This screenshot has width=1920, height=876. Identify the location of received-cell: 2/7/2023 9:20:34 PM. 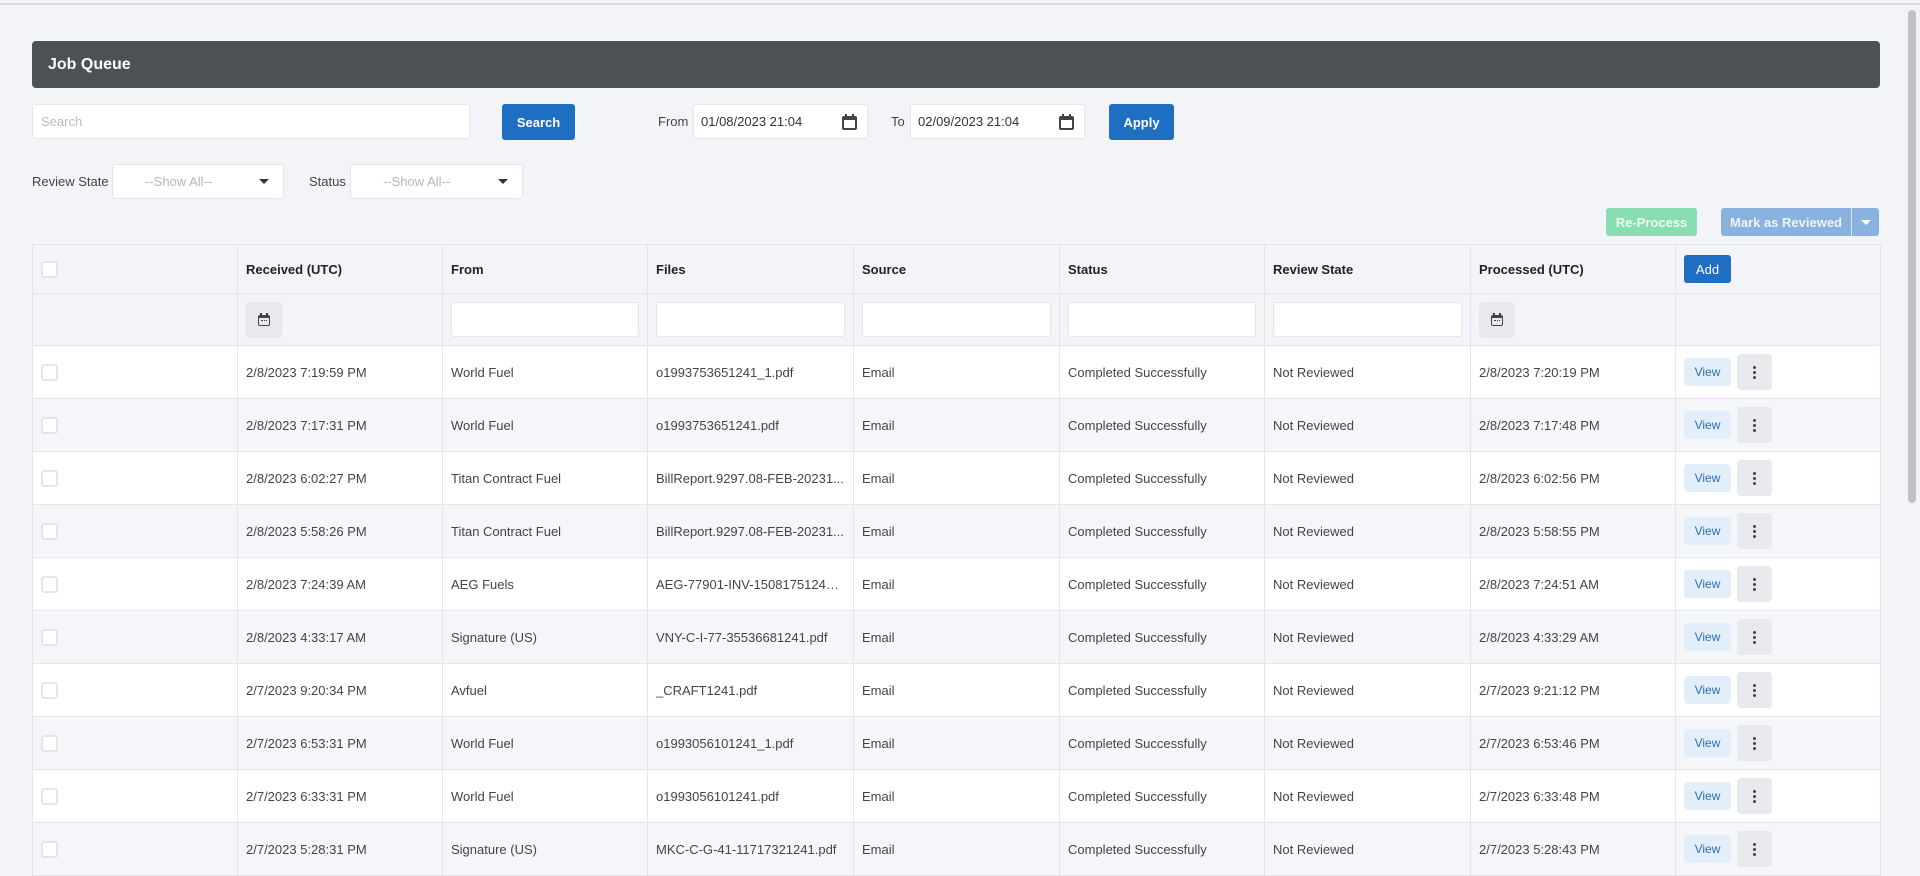
(340, 690).